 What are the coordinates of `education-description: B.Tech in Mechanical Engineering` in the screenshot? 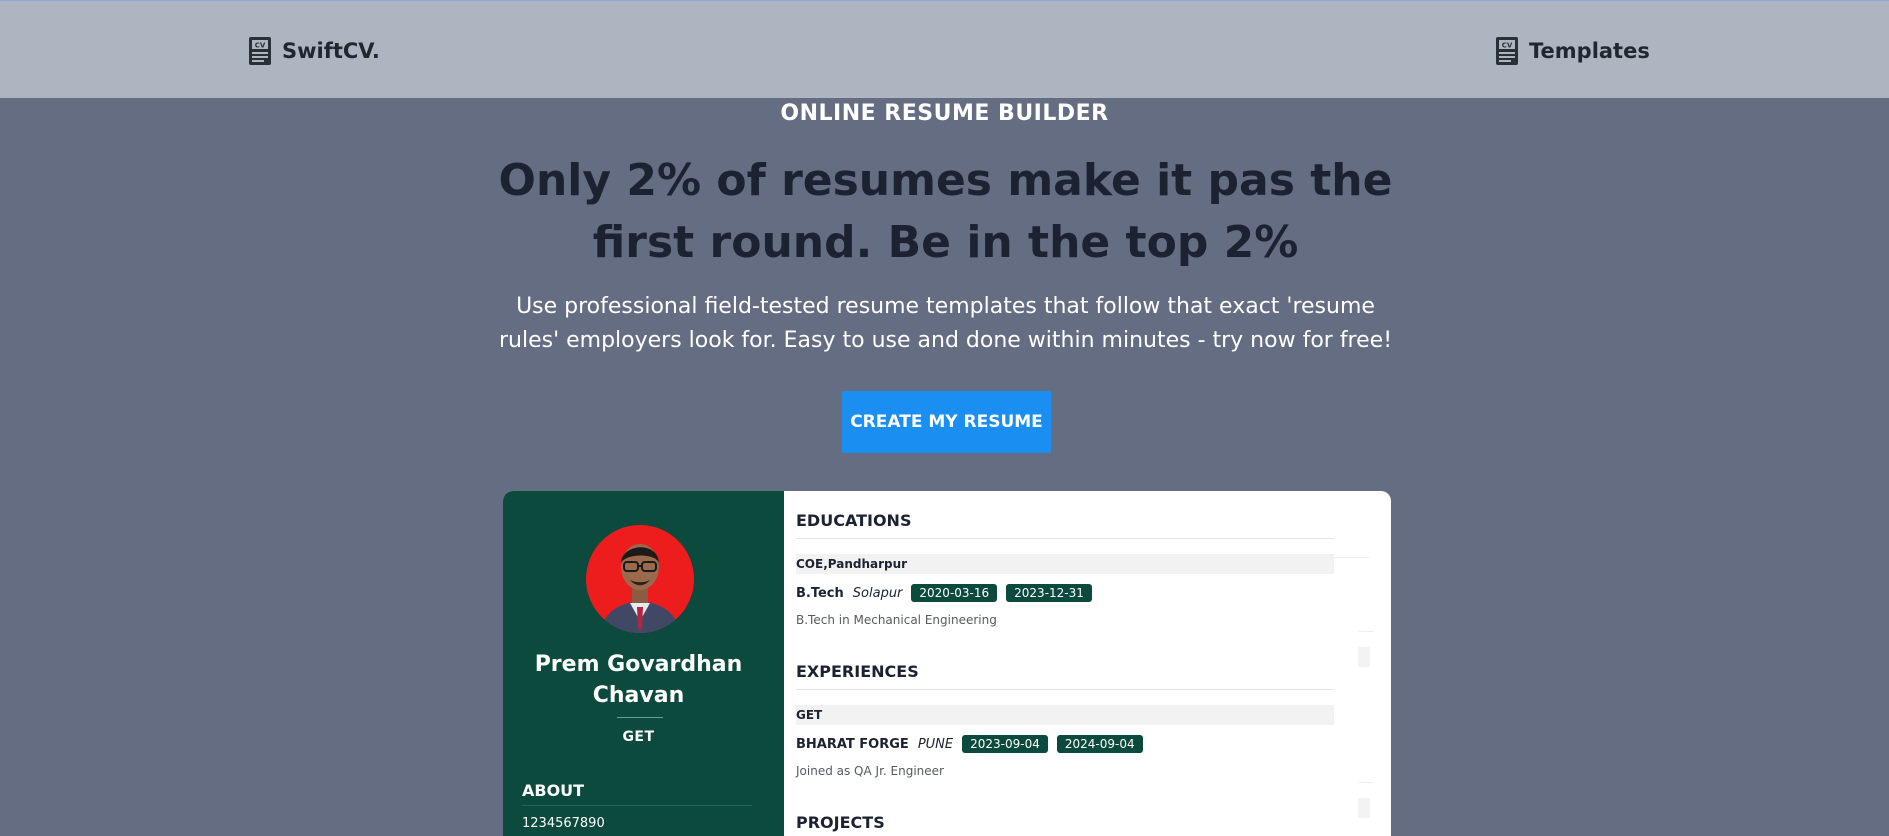 It's located at (896, 620).